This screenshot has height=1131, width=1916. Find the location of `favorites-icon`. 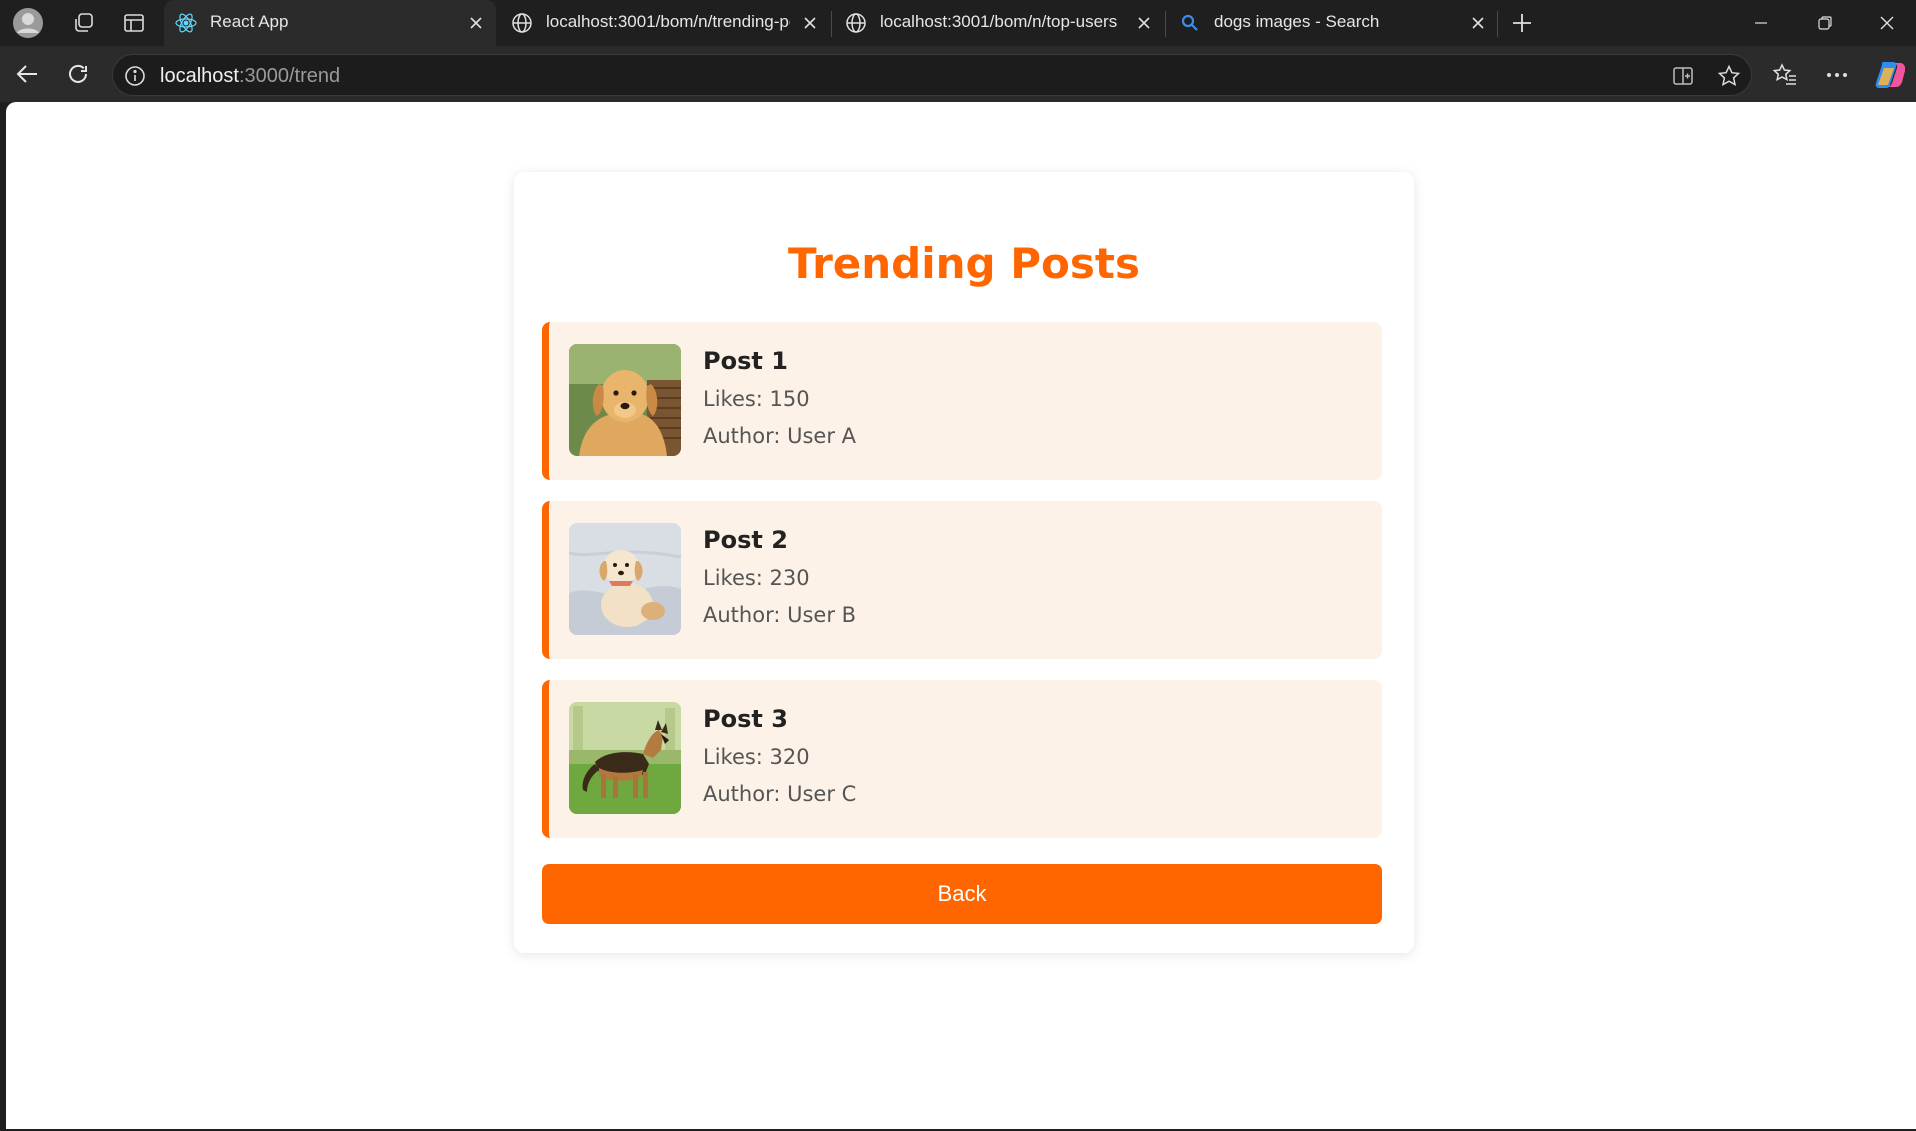

favorites-icon is located at coordinates (1785, 75).